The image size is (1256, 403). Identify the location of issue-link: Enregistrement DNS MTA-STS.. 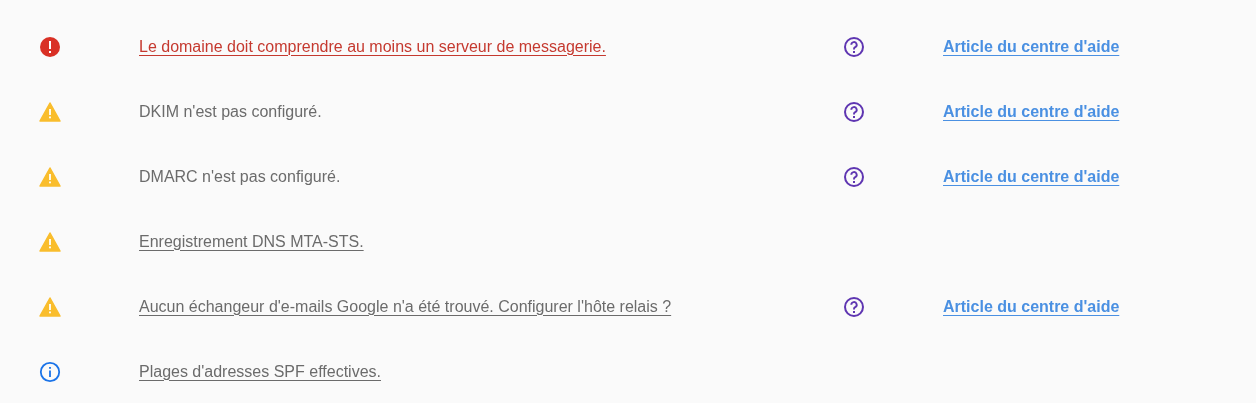
(251, 241).